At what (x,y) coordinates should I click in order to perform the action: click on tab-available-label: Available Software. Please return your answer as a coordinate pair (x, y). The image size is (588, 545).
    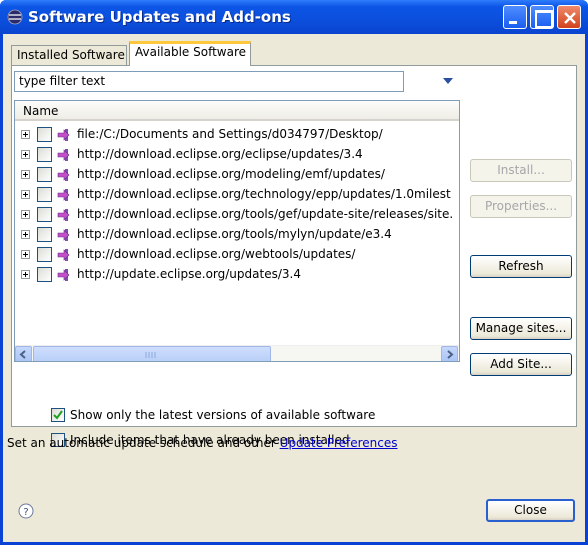
    Looking at the image, I should click on (191, 52).